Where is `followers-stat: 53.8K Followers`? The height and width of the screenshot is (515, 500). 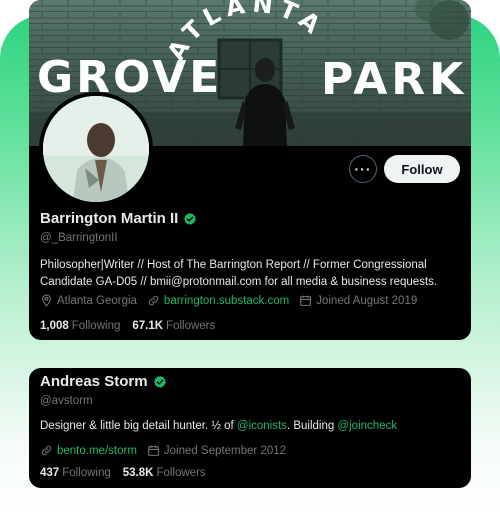
followers-stat: 53.8K Followers is located at coordinates (164, 473).